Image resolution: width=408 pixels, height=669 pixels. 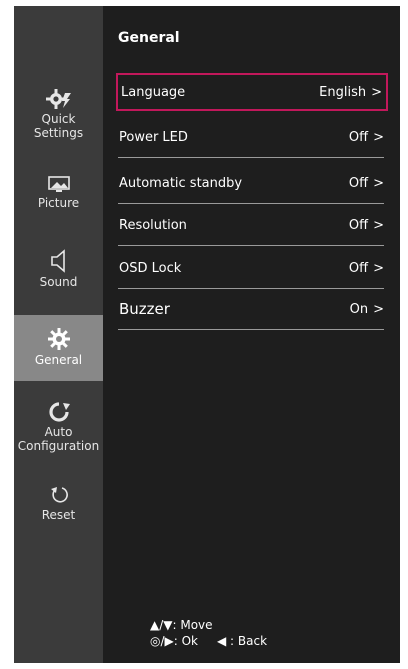 What do you see at coordinates (251, 269) in the screenshot?
I see `menu-item-osd-lock: OSD Lock Off >` at bounding box center [251, 269].